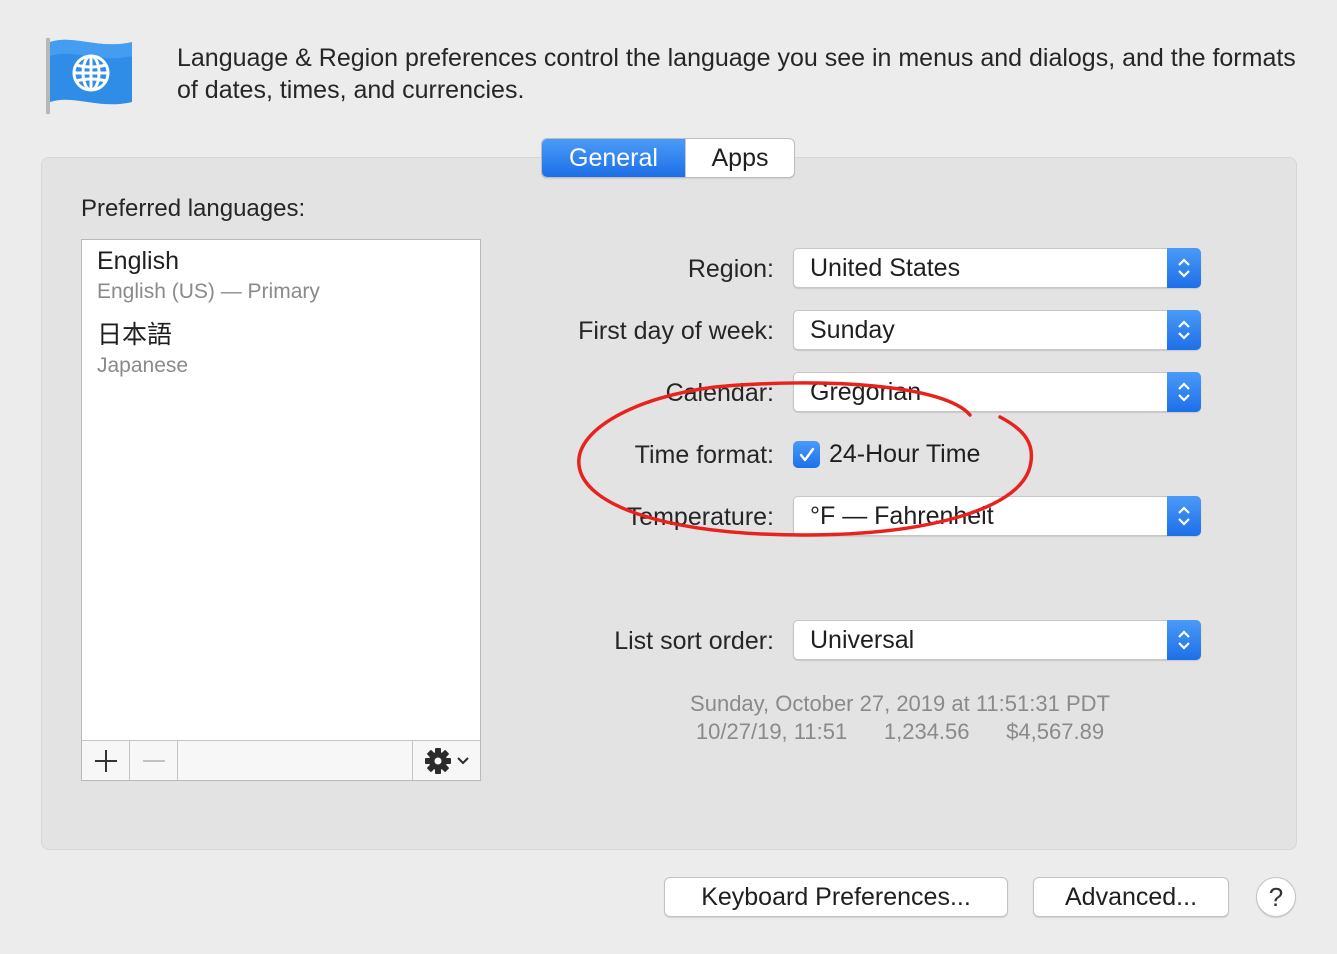  What do you see at coordinates (719, 393) in the screenshot?
I see `calendar-label: Calendar:` at bounding box center [719, 393].